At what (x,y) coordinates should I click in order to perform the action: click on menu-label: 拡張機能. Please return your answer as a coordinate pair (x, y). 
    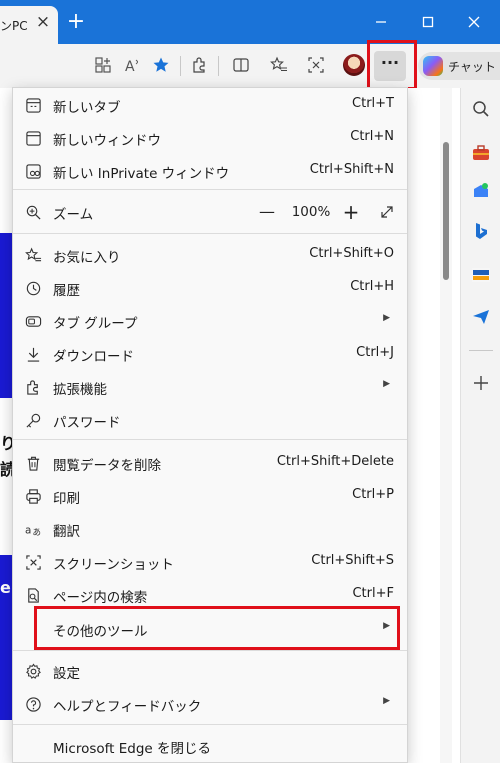
    Looking at the image, I should click on (80, 390).